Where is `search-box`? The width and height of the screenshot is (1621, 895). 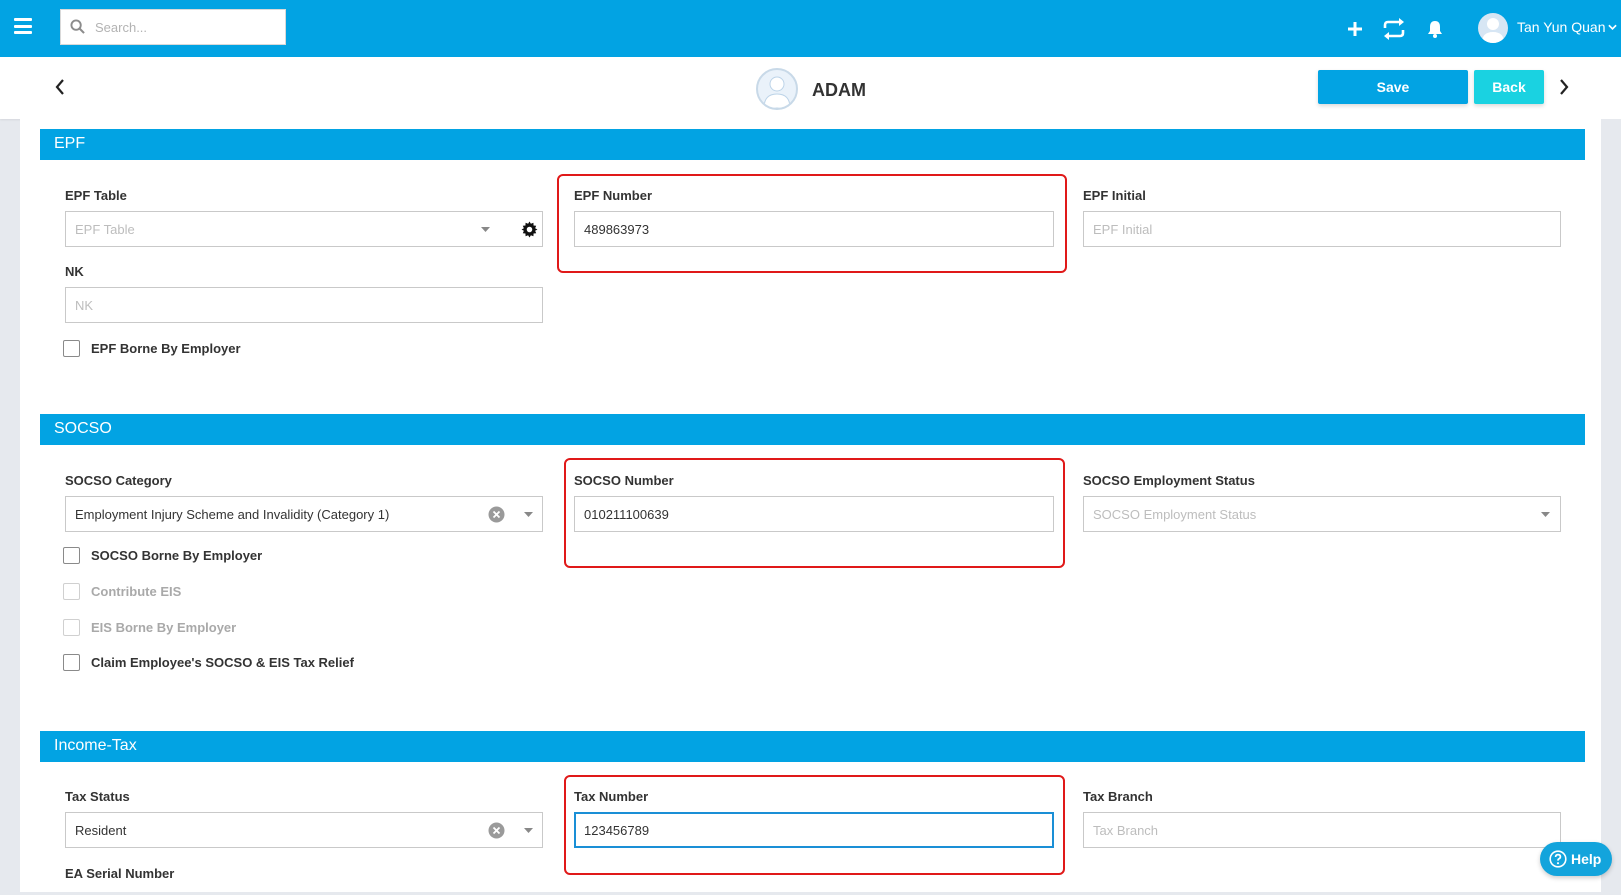 search-box is located at coordinates (173, 27).